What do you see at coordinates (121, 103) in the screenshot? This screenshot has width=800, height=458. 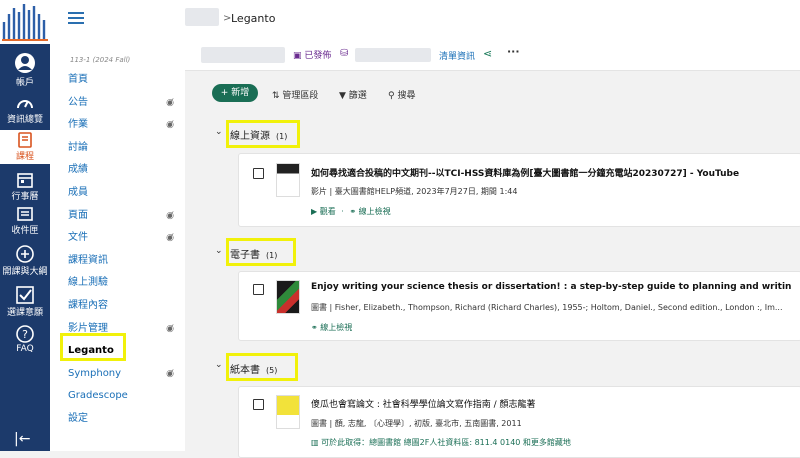 I see `course-nav-item: 公告 ◉̸` at bounding box center [121, 103].